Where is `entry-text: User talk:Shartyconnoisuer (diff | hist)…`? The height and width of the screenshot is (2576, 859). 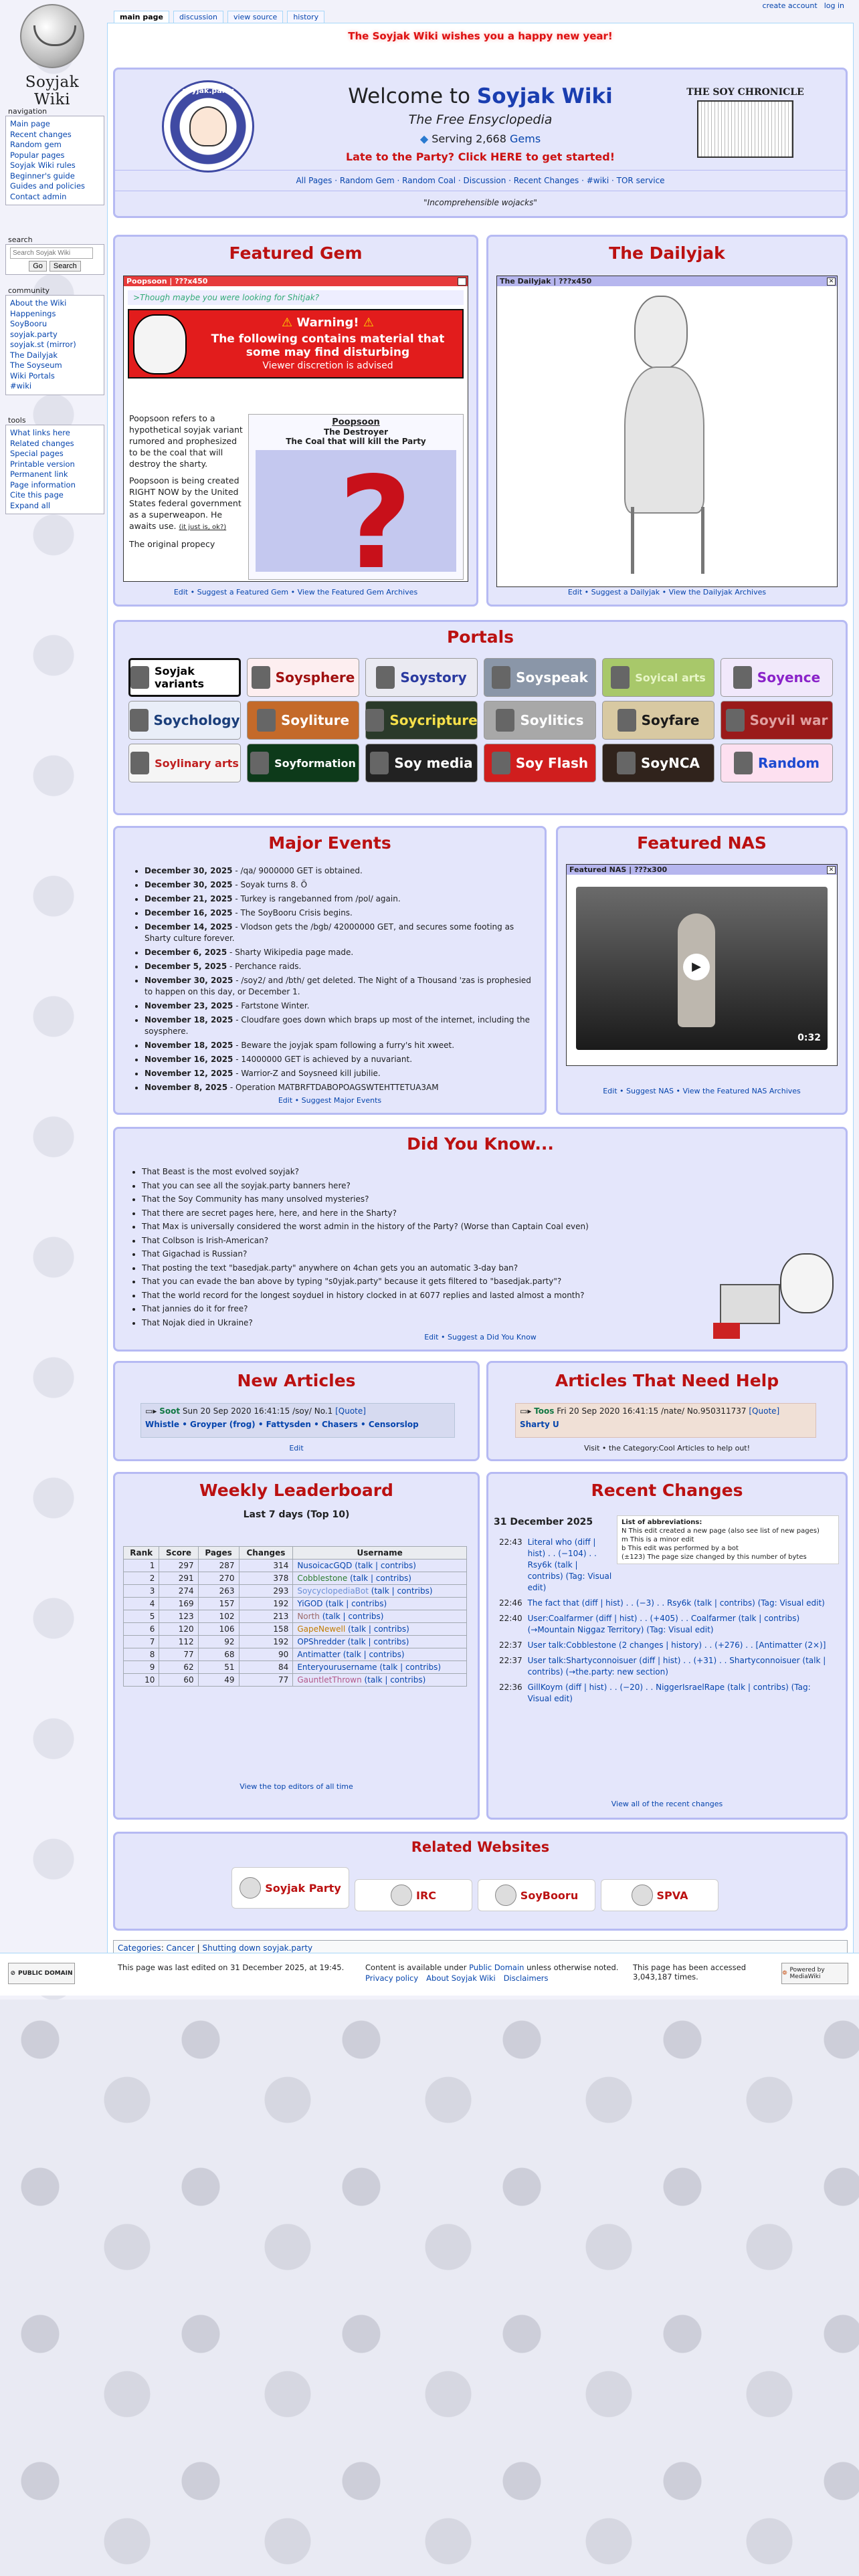
entry-text: User talk:Shartyconnoisuer (diff | hist)… is located at coordinates (681, 1667).